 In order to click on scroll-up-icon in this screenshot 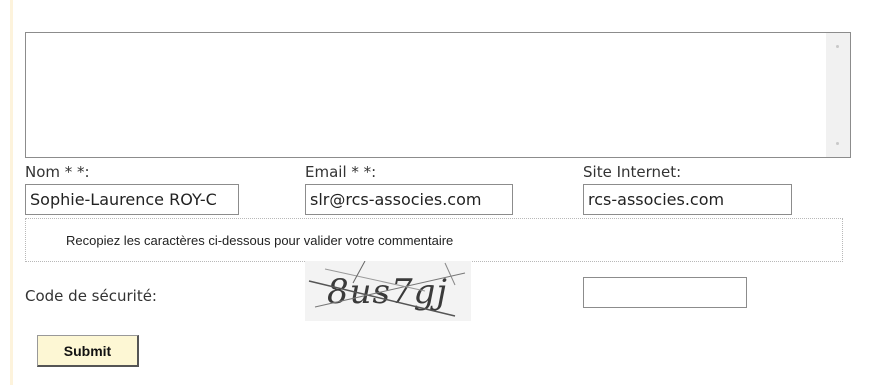, I will do `click(837, 46)`.